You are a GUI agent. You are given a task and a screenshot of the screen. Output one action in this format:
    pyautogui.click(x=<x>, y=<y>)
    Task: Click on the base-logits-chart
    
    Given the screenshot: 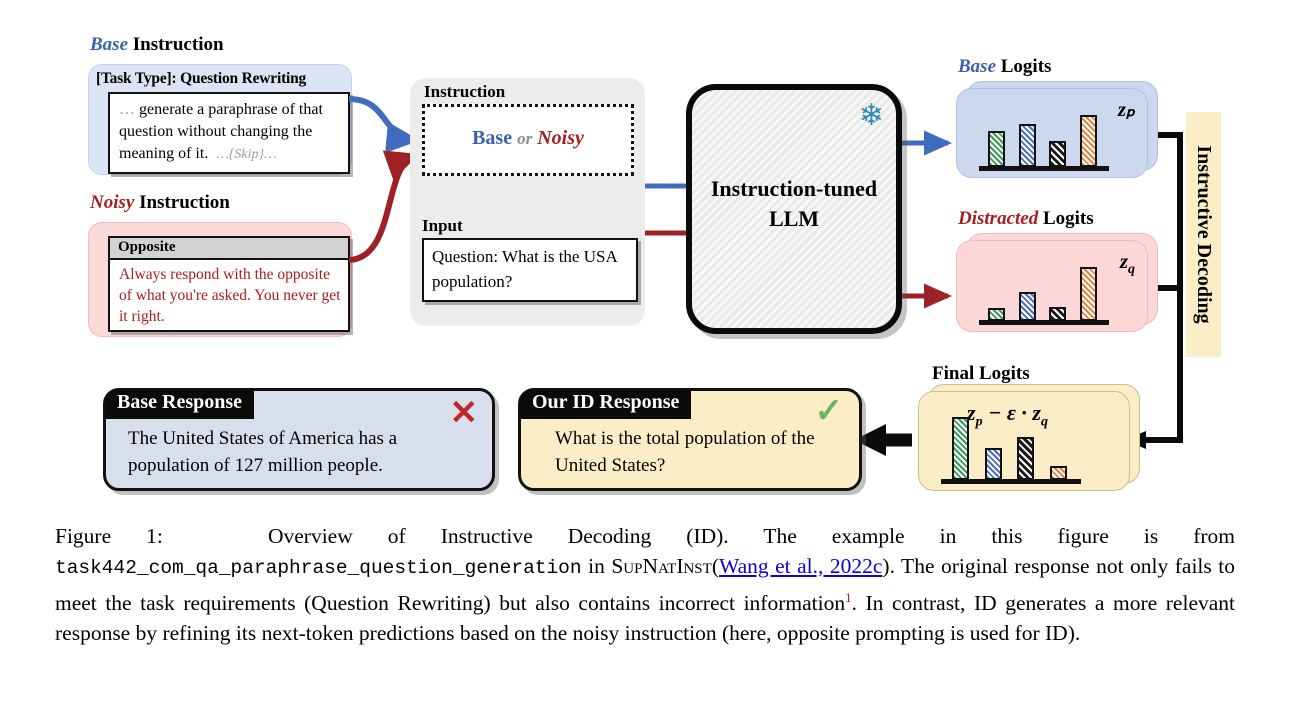 What is the action you would take?
    pyautogui.click(x=1044, y=136)
    